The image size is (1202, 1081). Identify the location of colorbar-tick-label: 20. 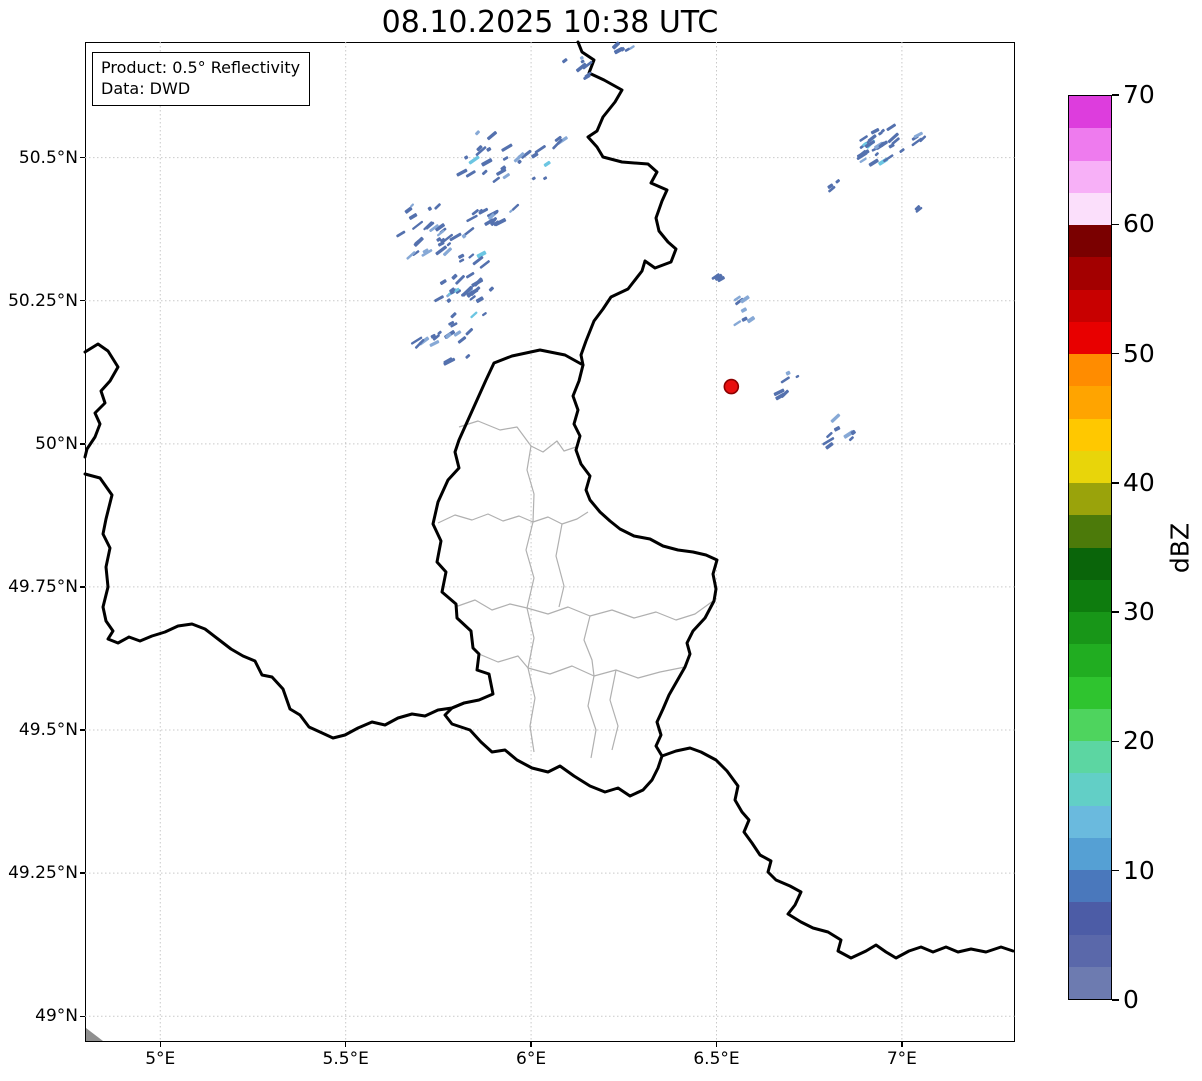
(1139, 741).